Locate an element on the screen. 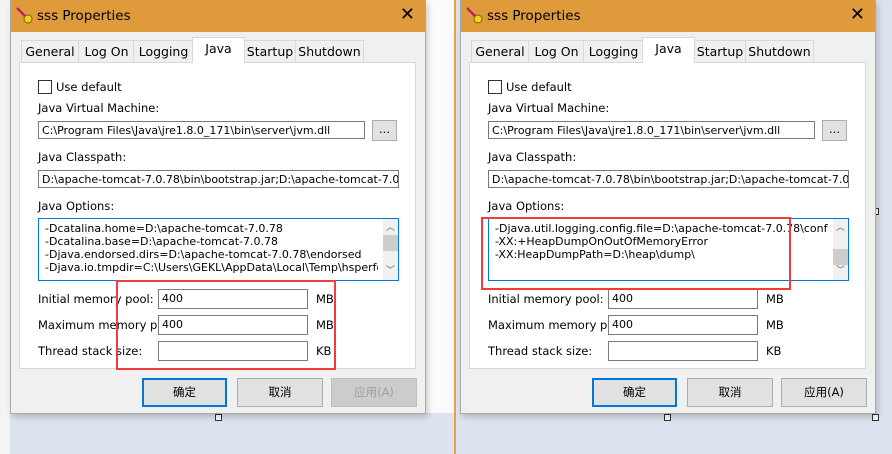  thread-stack-input is located at coordinates (683, 351).